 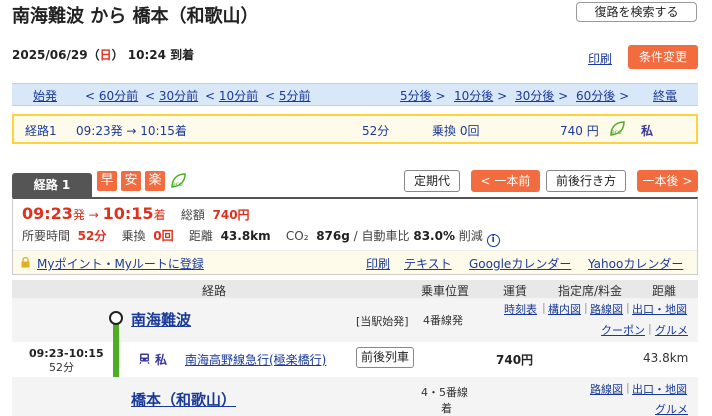 What do you see at coordinates (635, 263) in the screenshot?
I see `yahoo-calendar-link: Yahooカレンダー` at bounding box center [635, 263].